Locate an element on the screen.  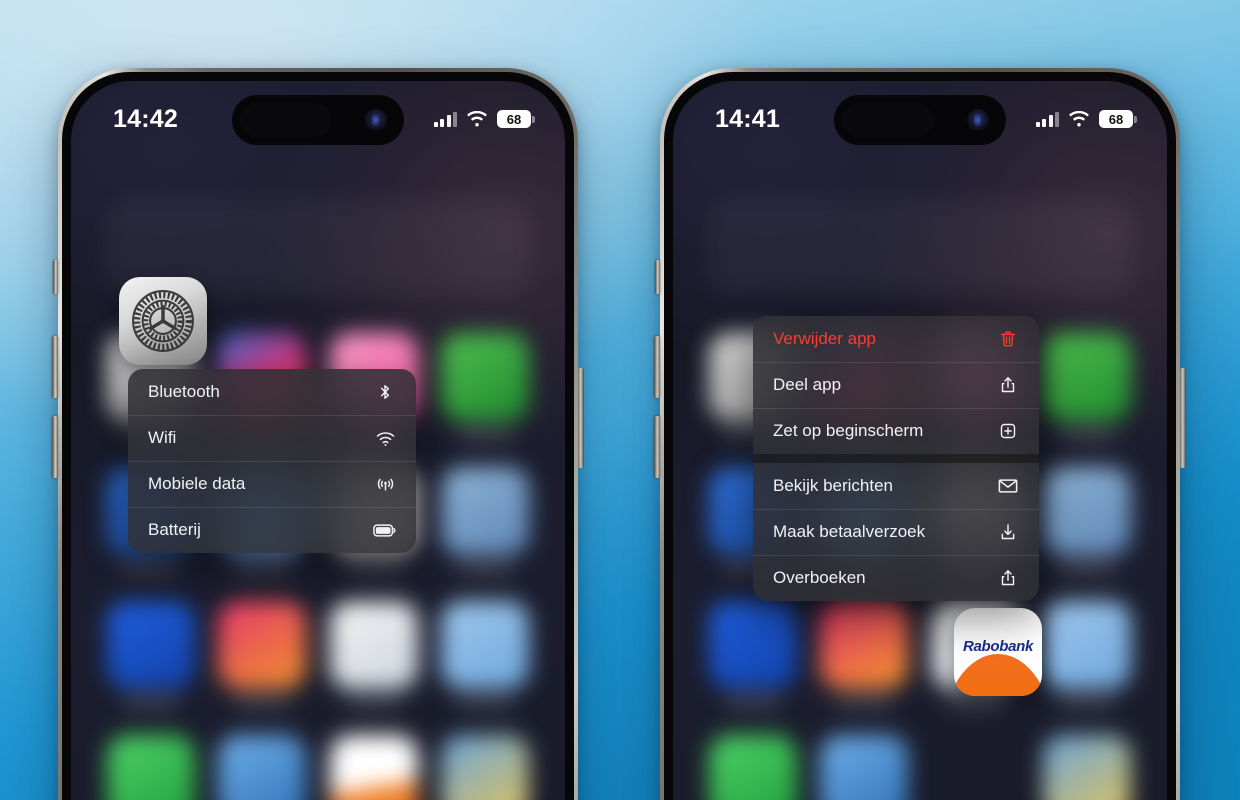
status-bar-left: 14:42 68 is located at coordinates (318, 112).